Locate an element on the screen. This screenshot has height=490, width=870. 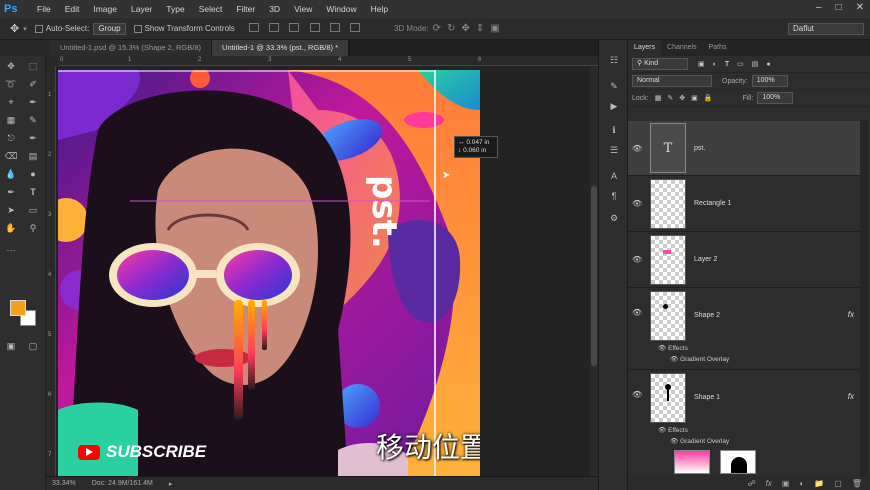
layer-row: 👁 T pst. is located at coordinates (744, 148).